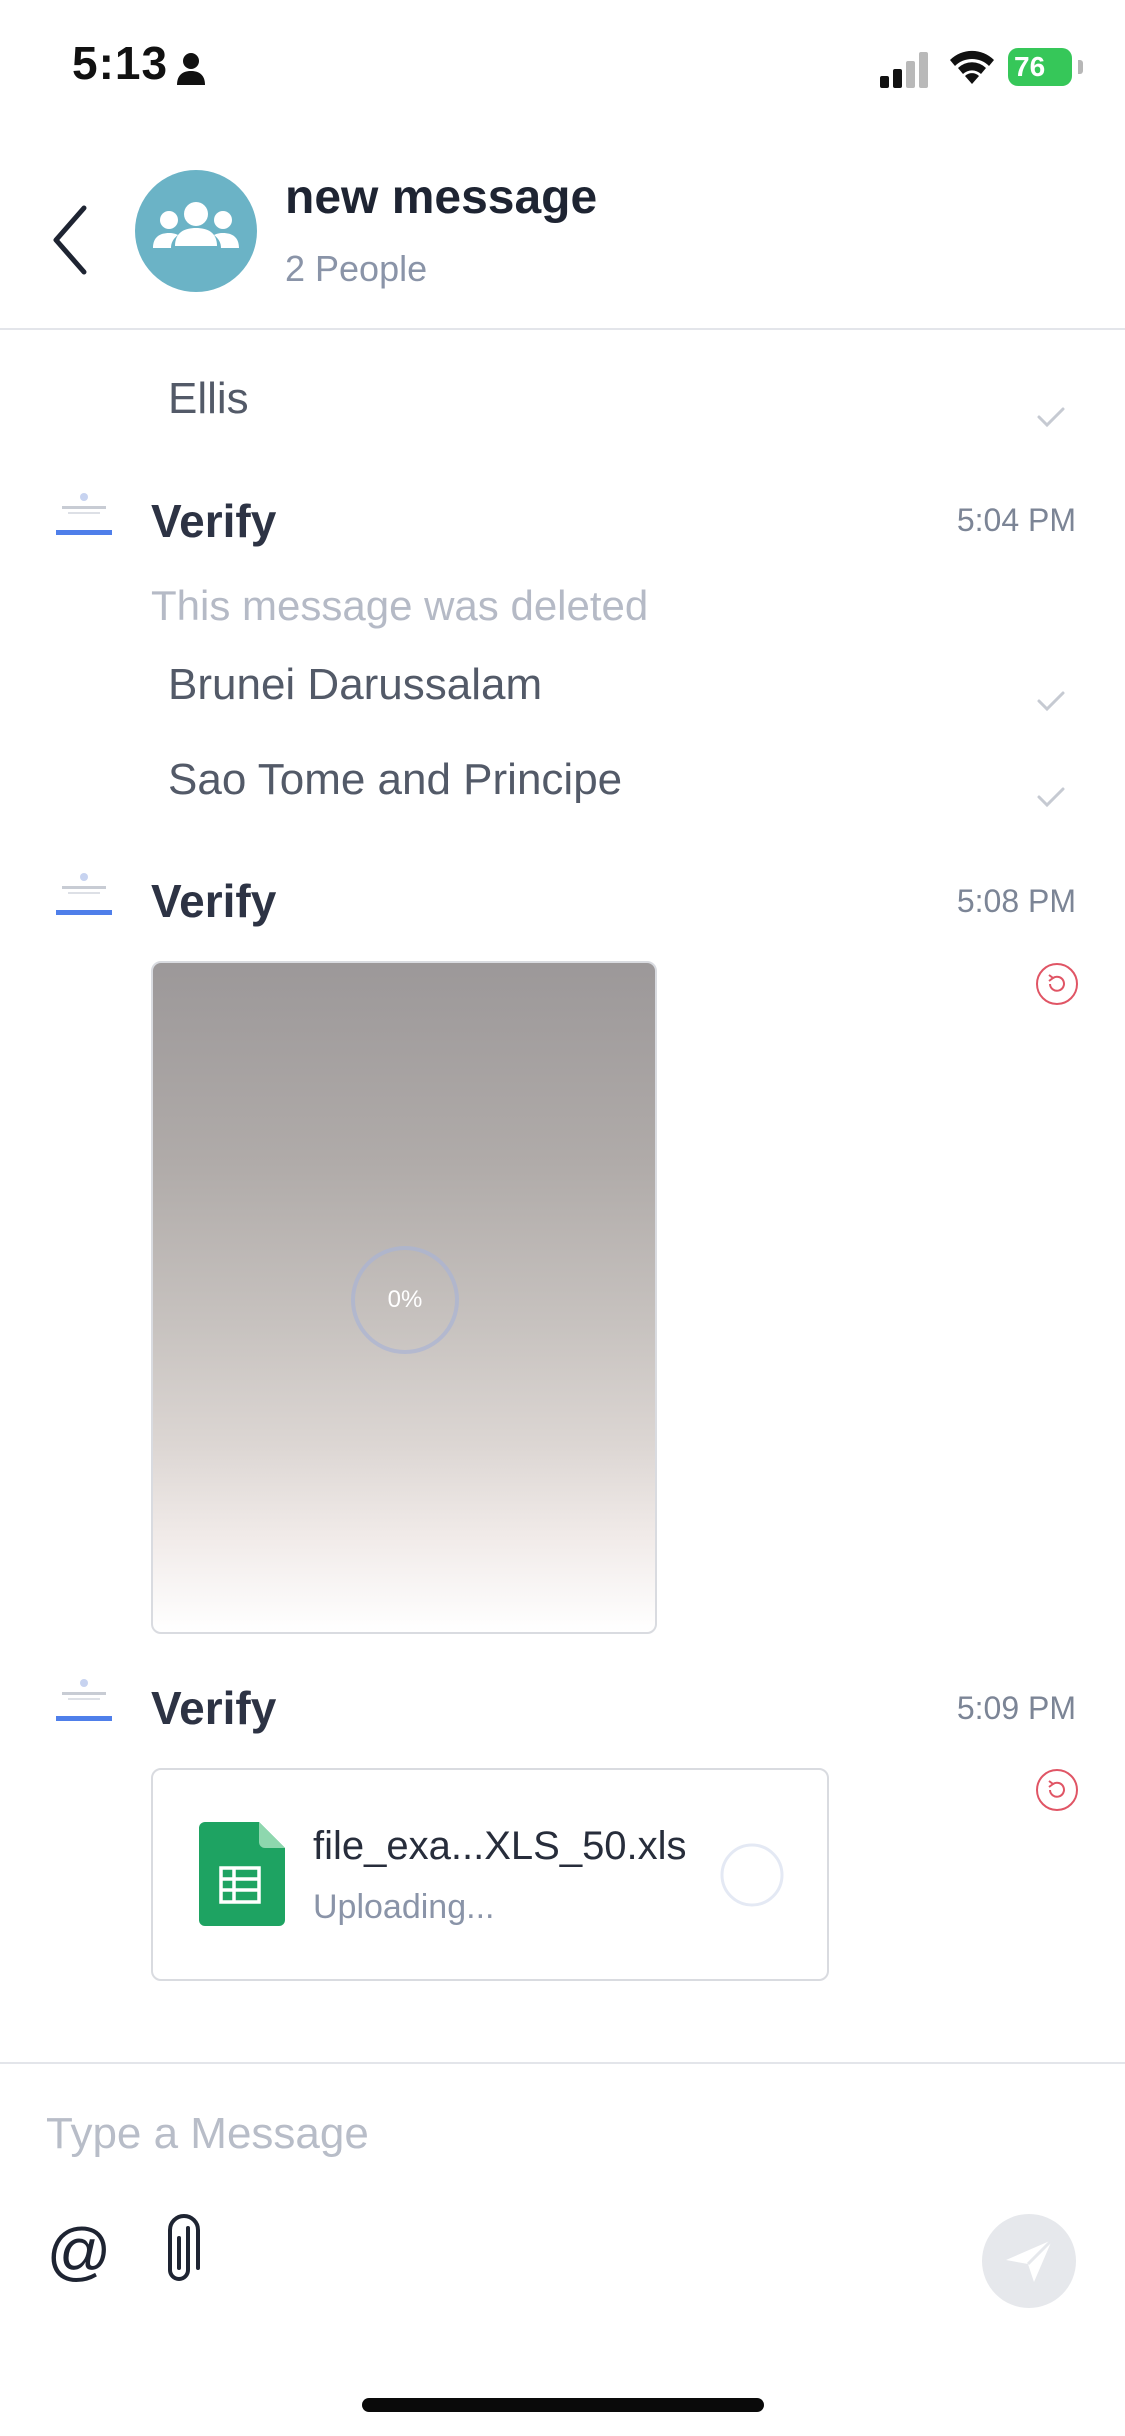  Describe the element at coordinates (752, 1875) in the screenshot. I see `upload-spinner-icon` at that location.